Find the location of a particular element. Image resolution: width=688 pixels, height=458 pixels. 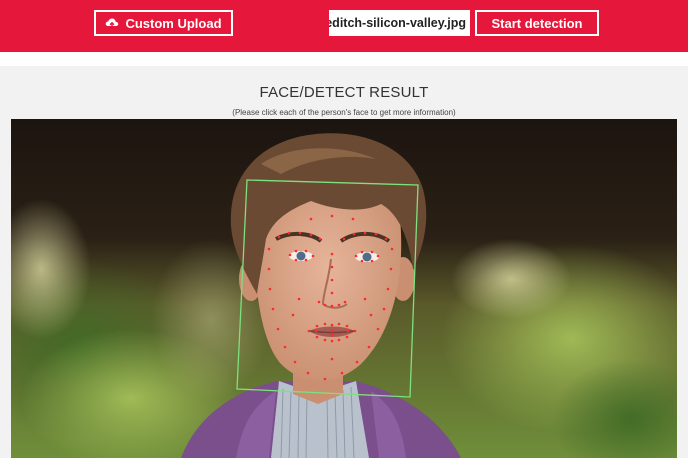

filename-field: lleditch-silicon-valley.jpg is located at coordinates (399, 23).